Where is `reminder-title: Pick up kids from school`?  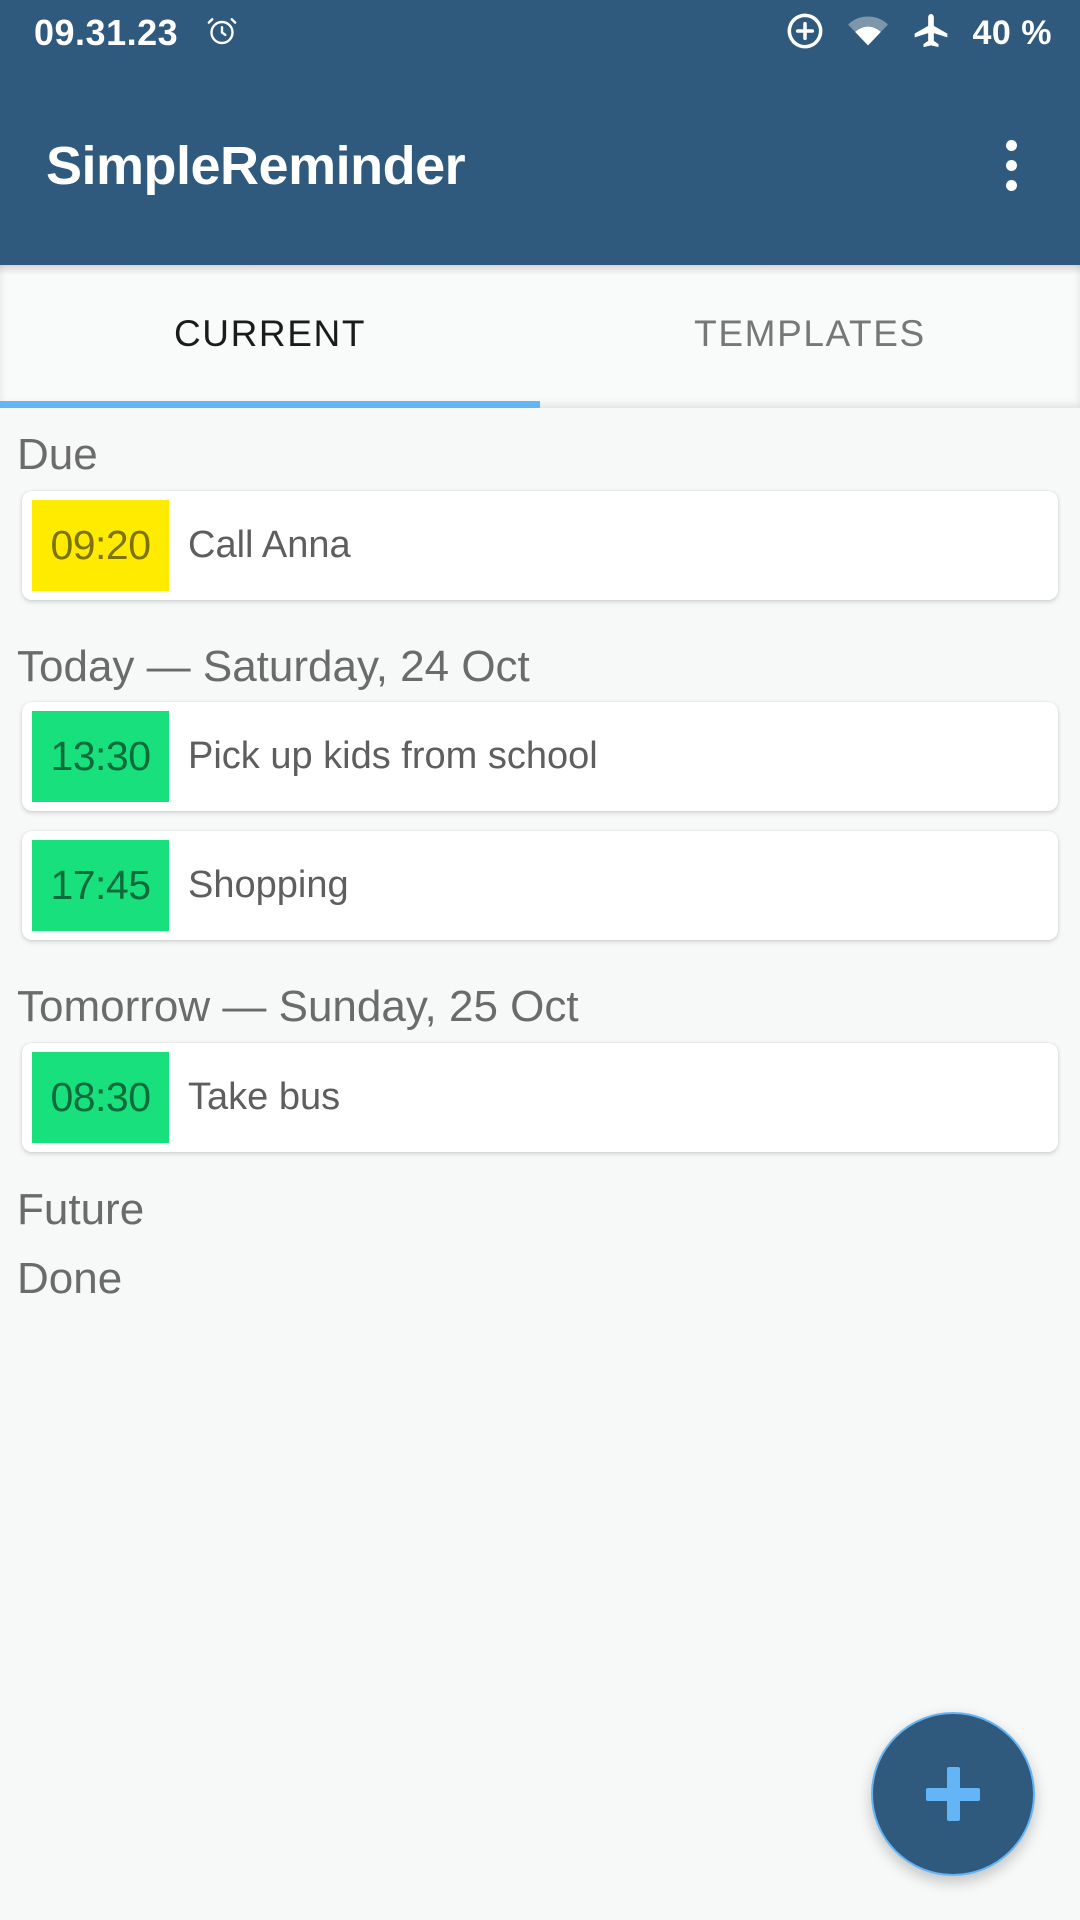
reminder-title: Pick up kids from school is located at coordinates (393, 756).